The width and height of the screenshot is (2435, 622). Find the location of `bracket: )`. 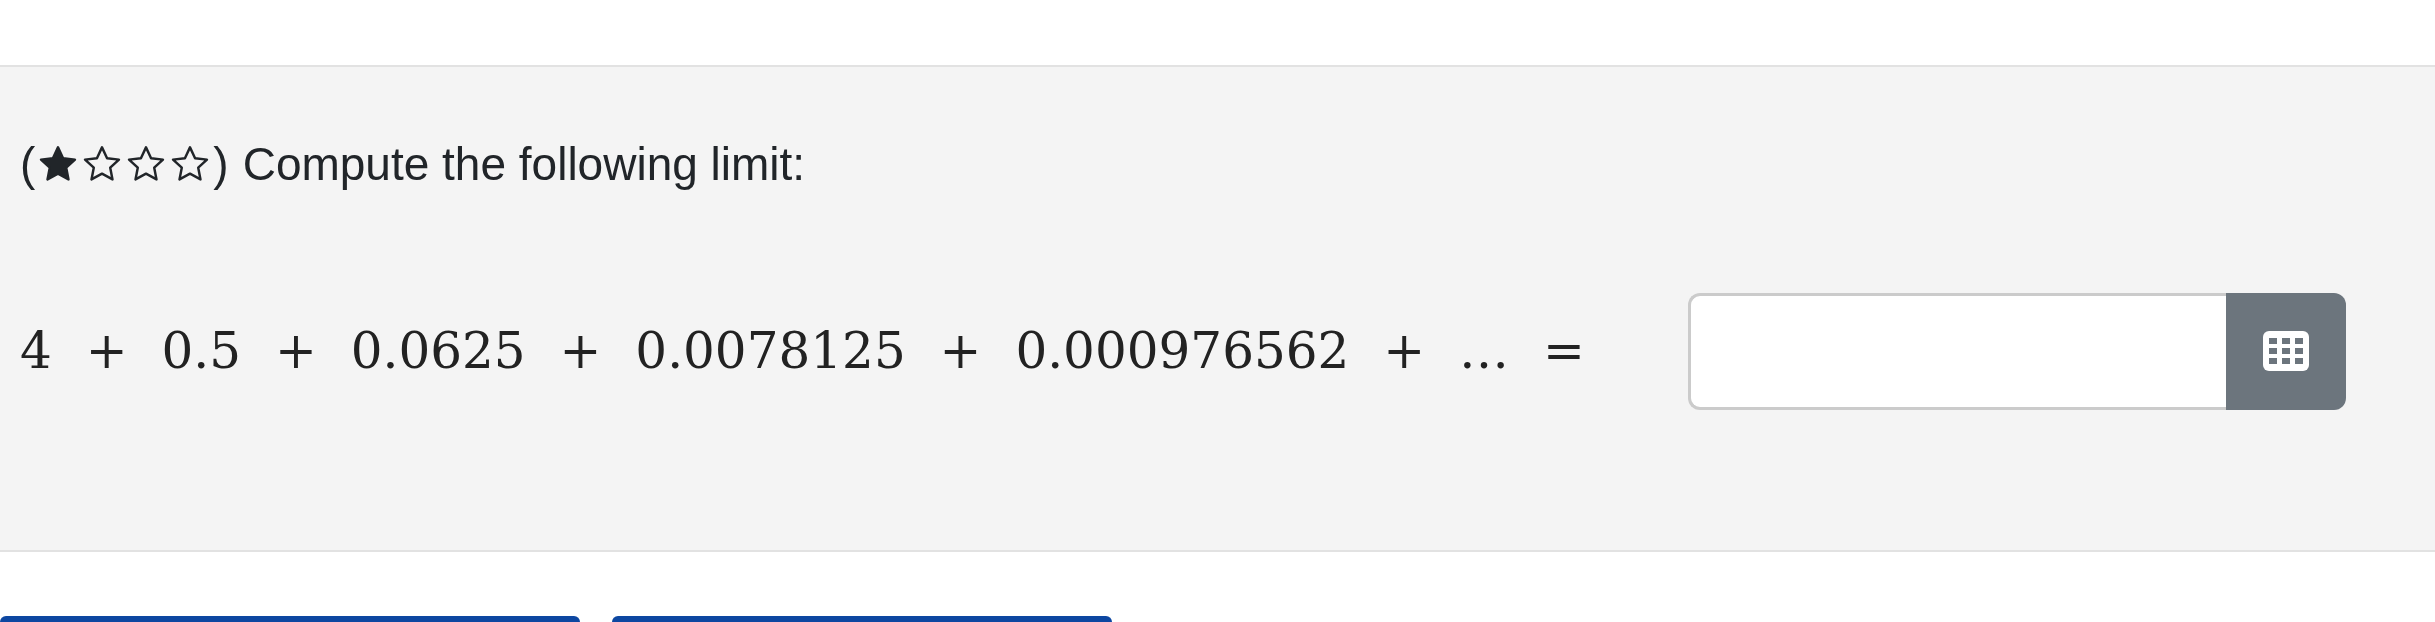

bracket: ) is located at coordinates (221, 164).